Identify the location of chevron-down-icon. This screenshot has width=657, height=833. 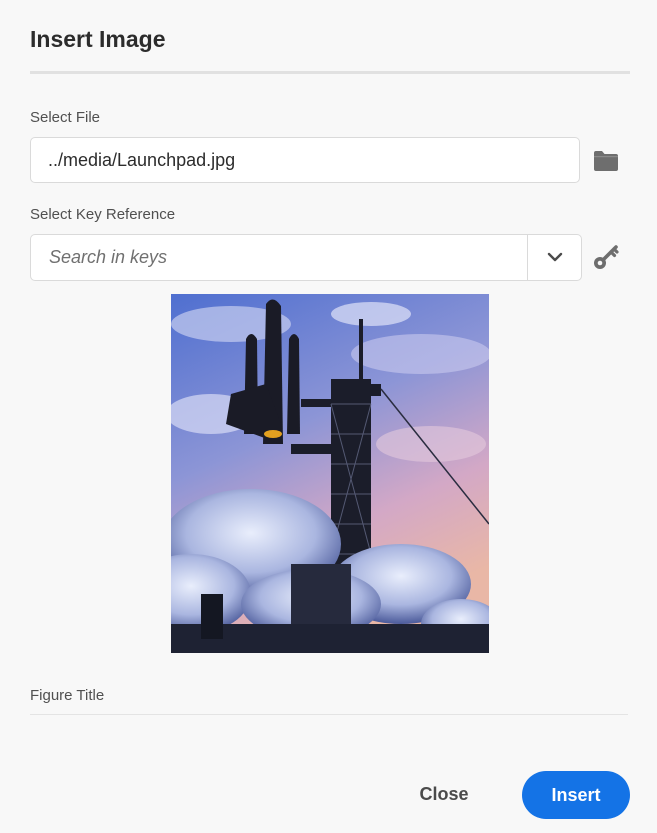
(555, 258).